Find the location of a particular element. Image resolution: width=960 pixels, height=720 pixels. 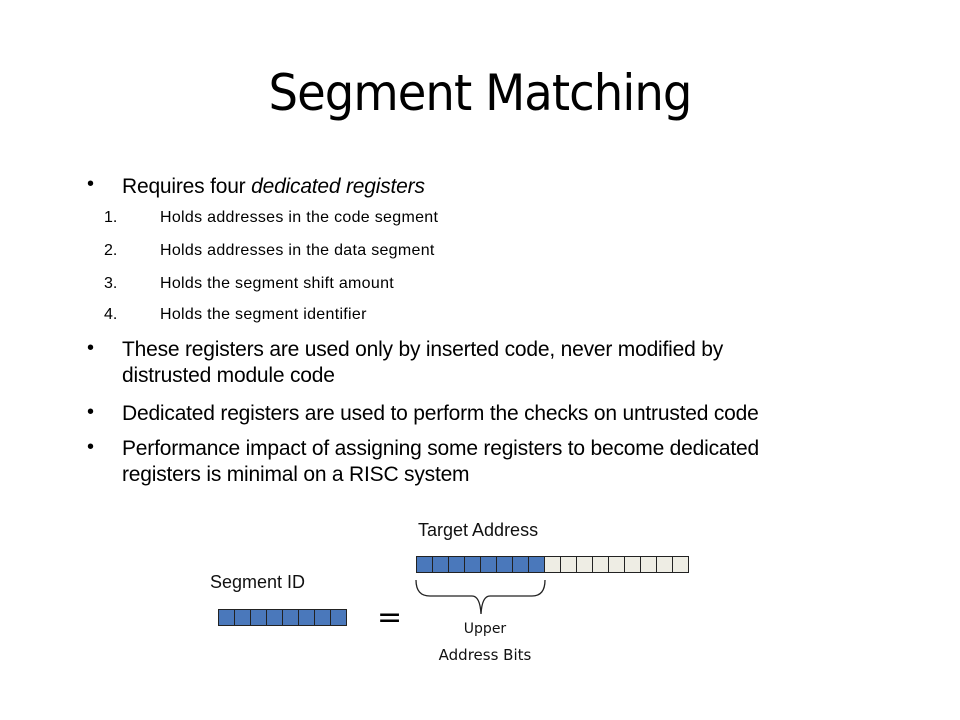

sub-item-text: Holds addresses in the data segment is located at coordinates (297, 250).